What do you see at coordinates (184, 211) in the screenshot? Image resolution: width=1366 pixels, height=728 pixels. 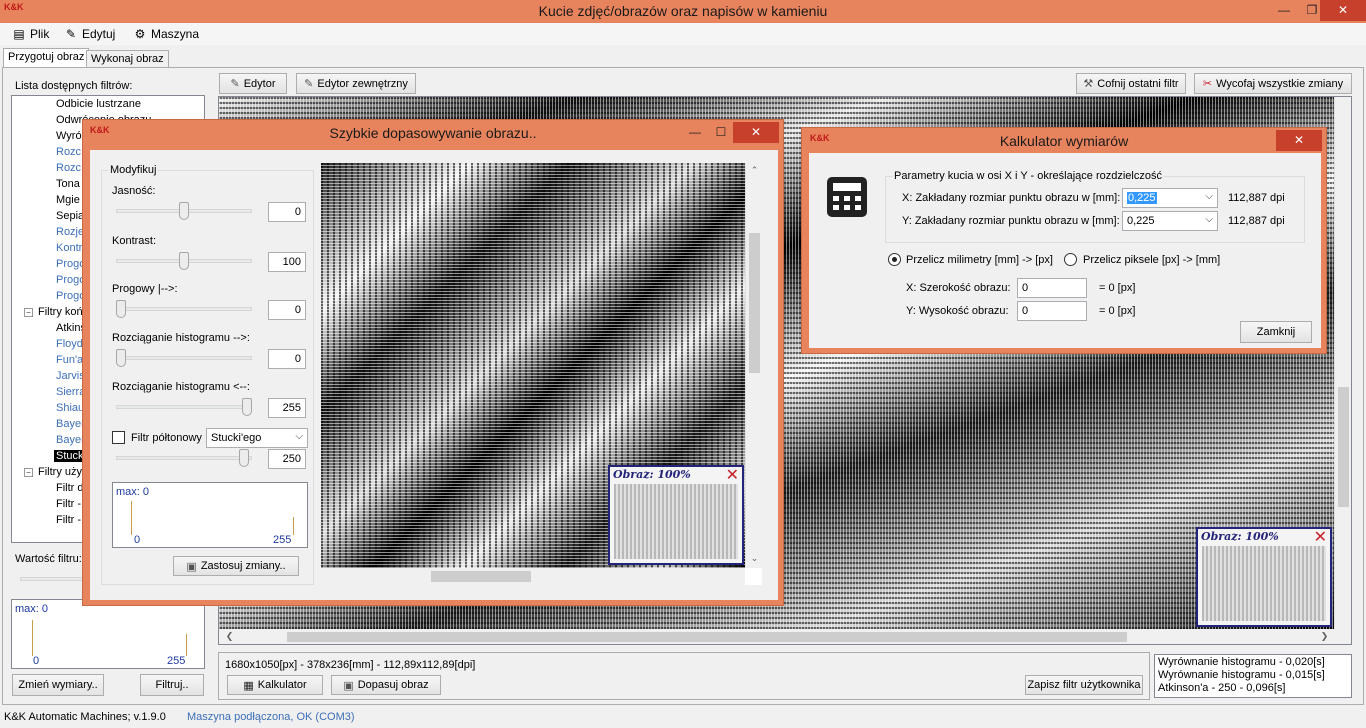 I see `brightness-slider-thumb` at bounding box center [184, 211].